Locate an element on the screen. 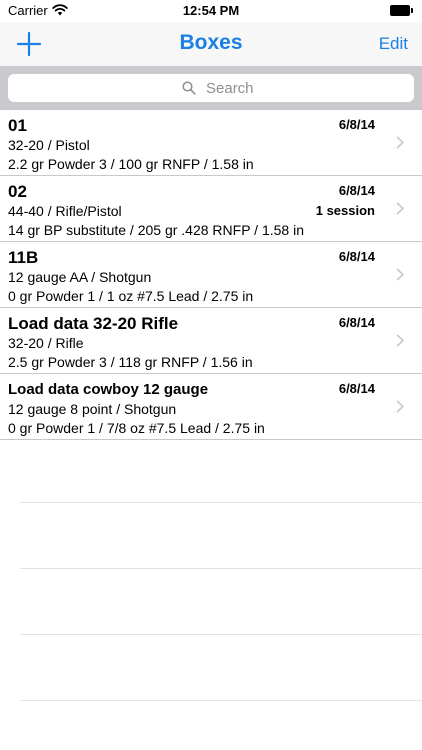 The image size is (422, 750). search-input: Search is located at coordinates (211, 88).